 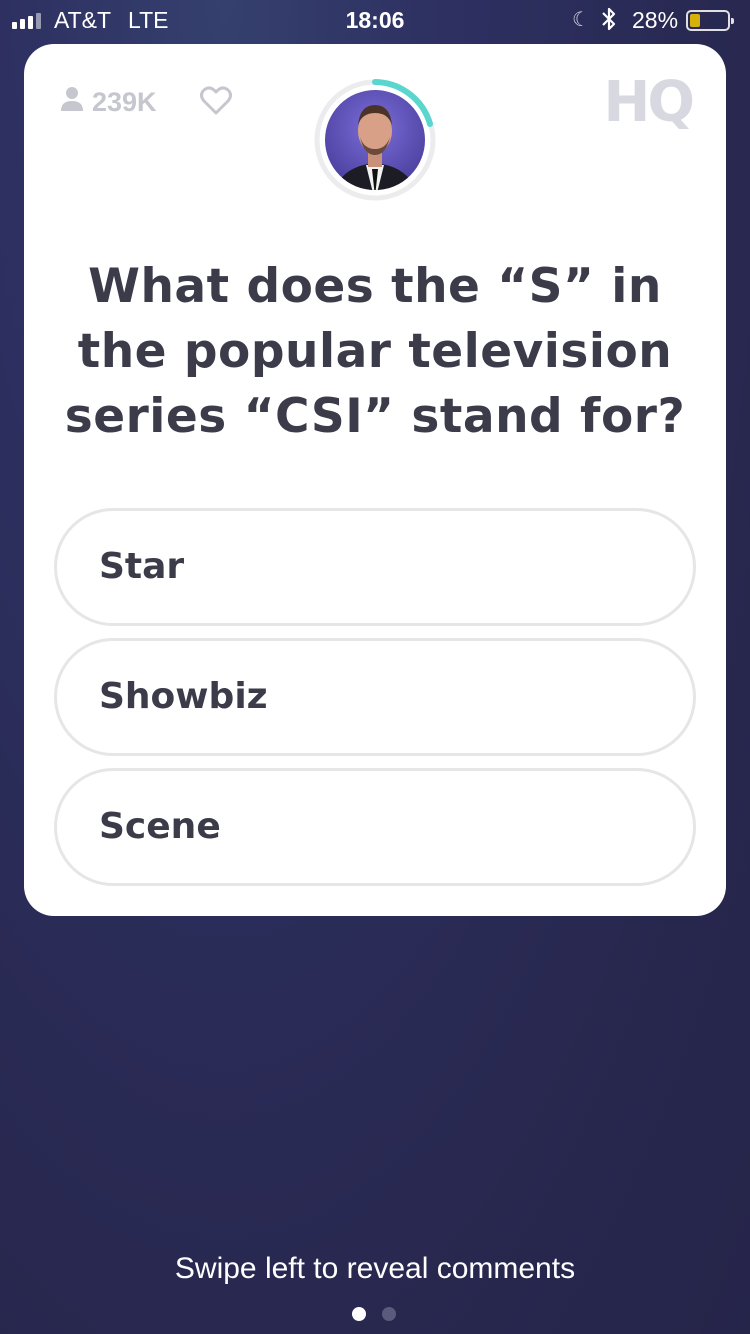 I want to click on answer-option-1: Star, so click(x=375, y=567).